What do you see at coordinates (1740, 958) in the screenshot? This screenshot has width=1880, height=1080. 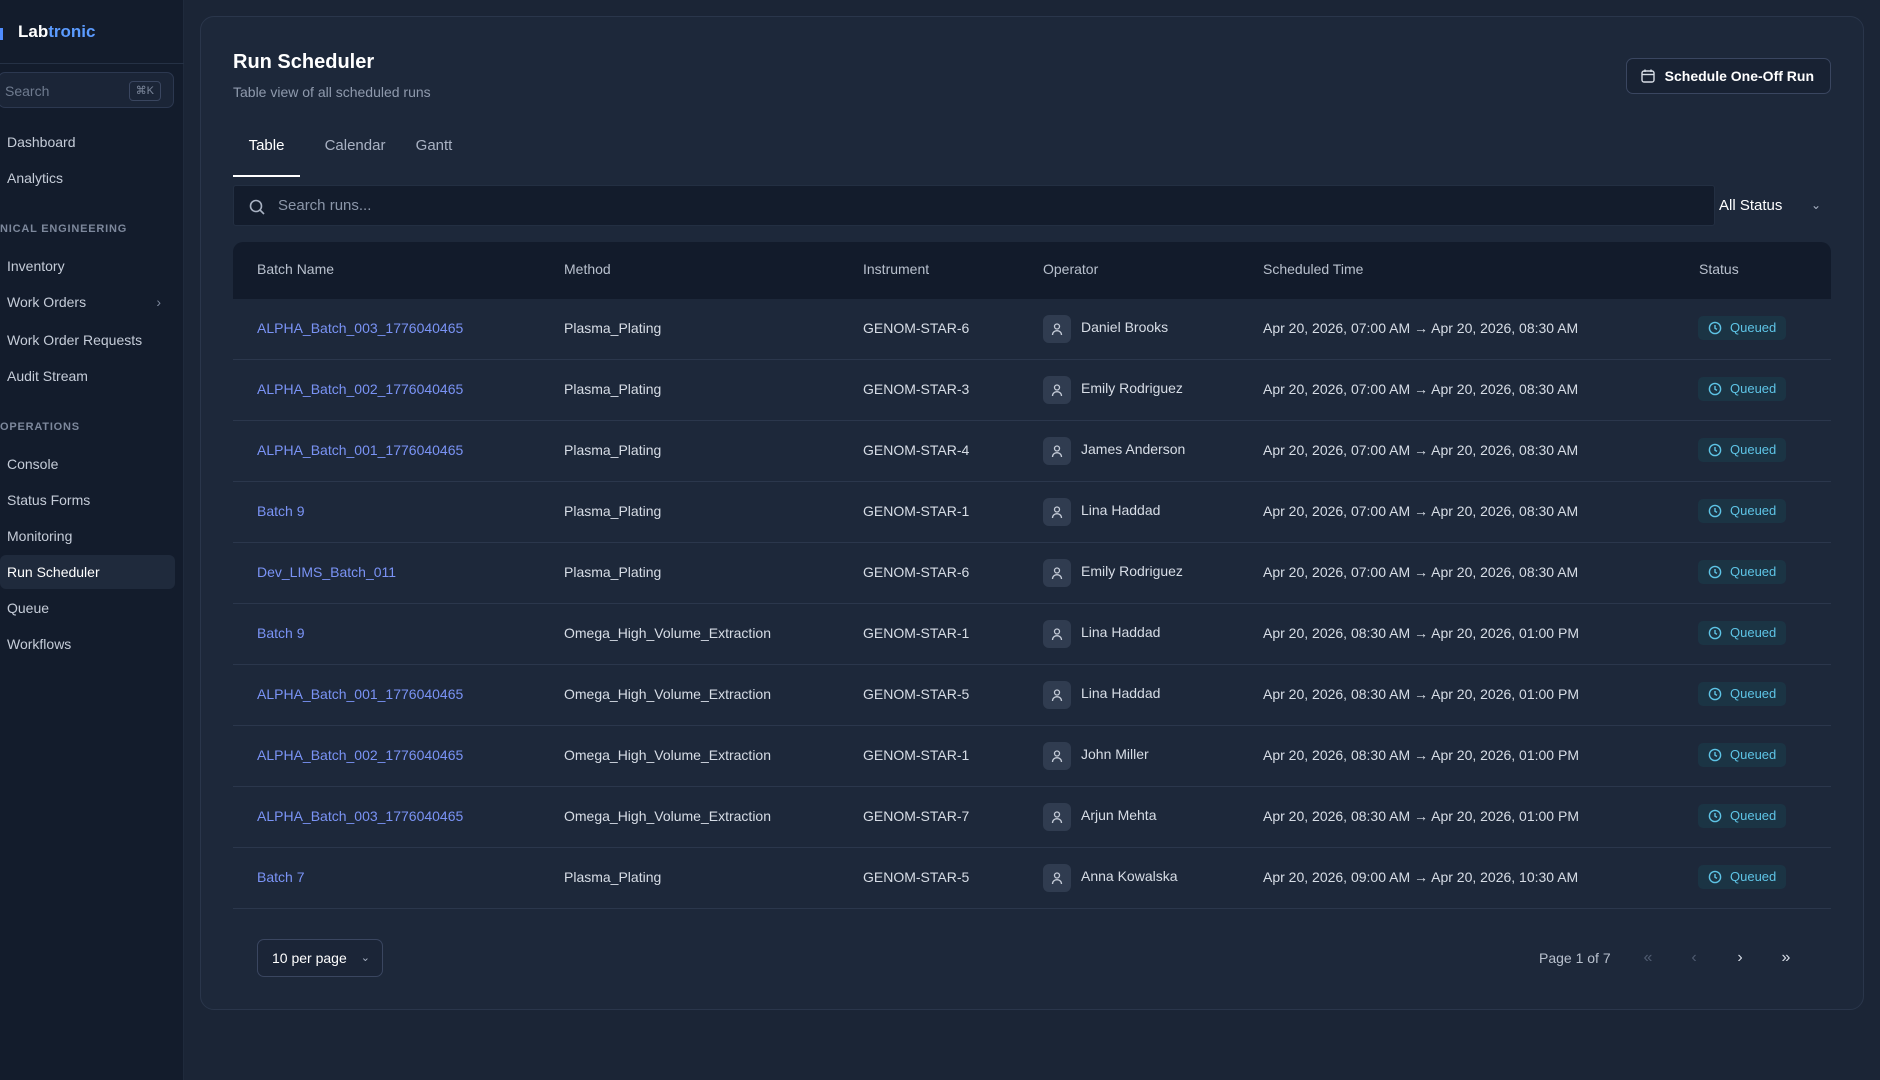 I see `next-page-button: ›` at bounding box center [1740, 958].